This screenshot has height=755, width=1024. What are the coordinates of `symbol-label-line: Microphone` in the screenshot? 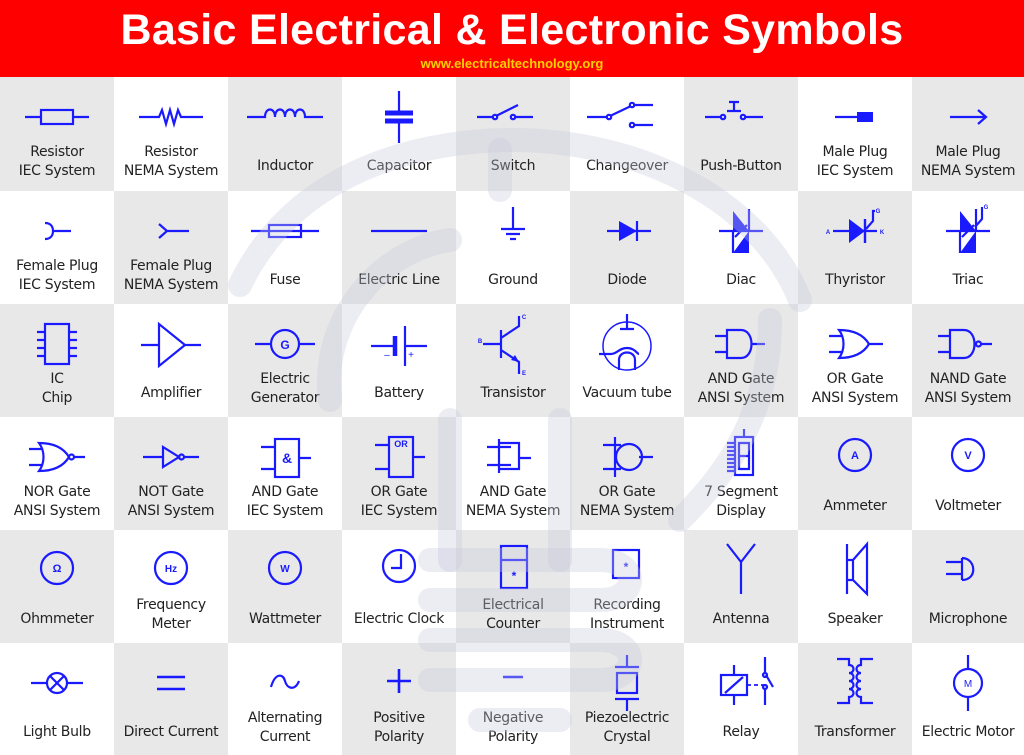 It's located at (968, 619).